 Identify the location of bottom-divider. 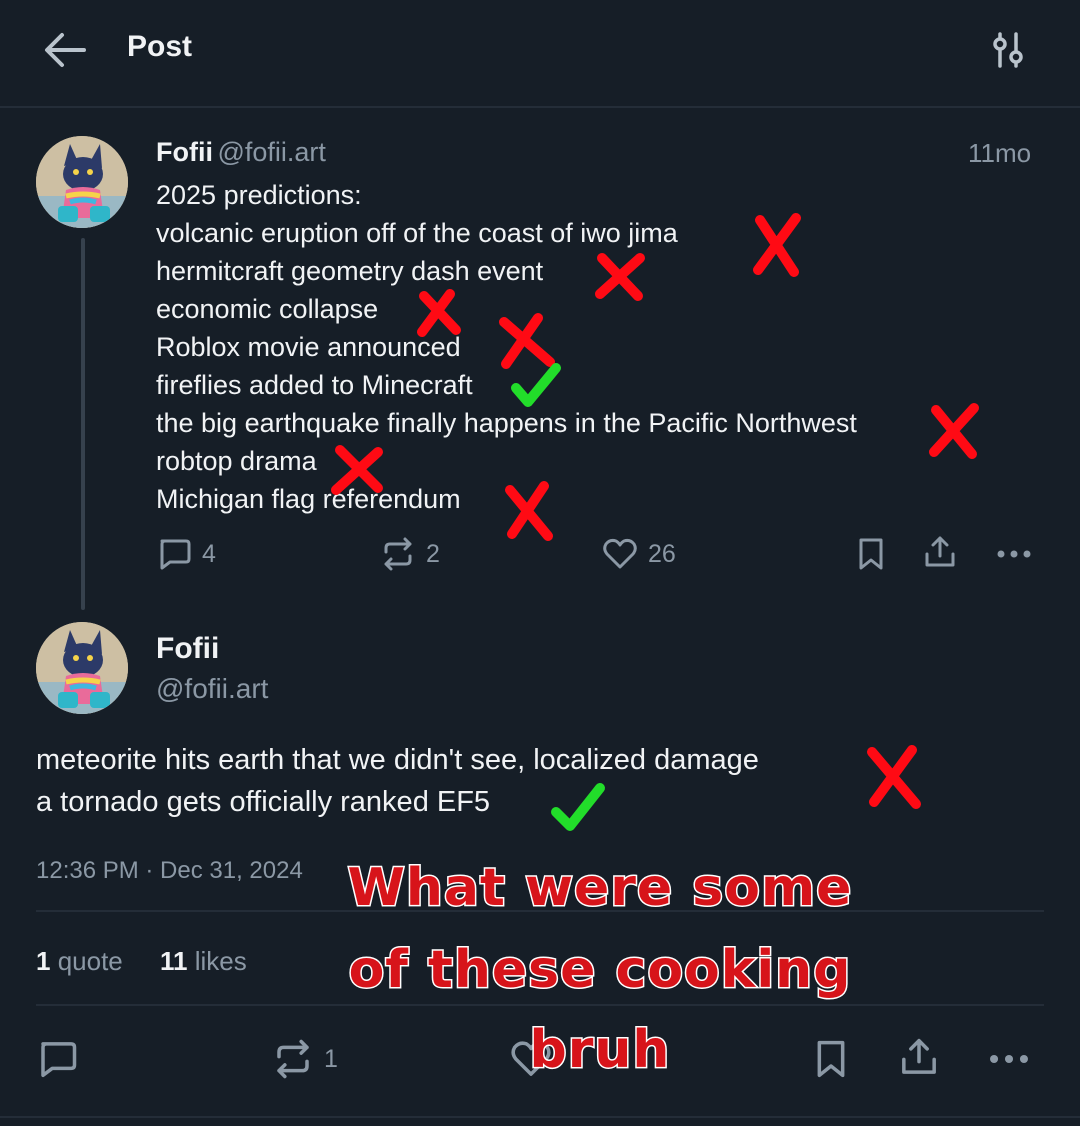
(540, 1117).